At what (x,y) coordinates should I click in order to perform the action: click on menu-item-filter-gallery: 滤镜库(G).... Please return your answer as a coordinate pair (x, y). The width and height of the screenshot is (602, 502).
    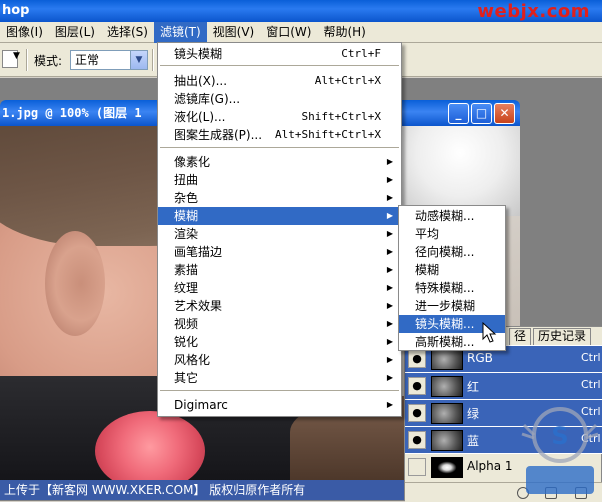
    Looking at the image, I should click on (279, 99).